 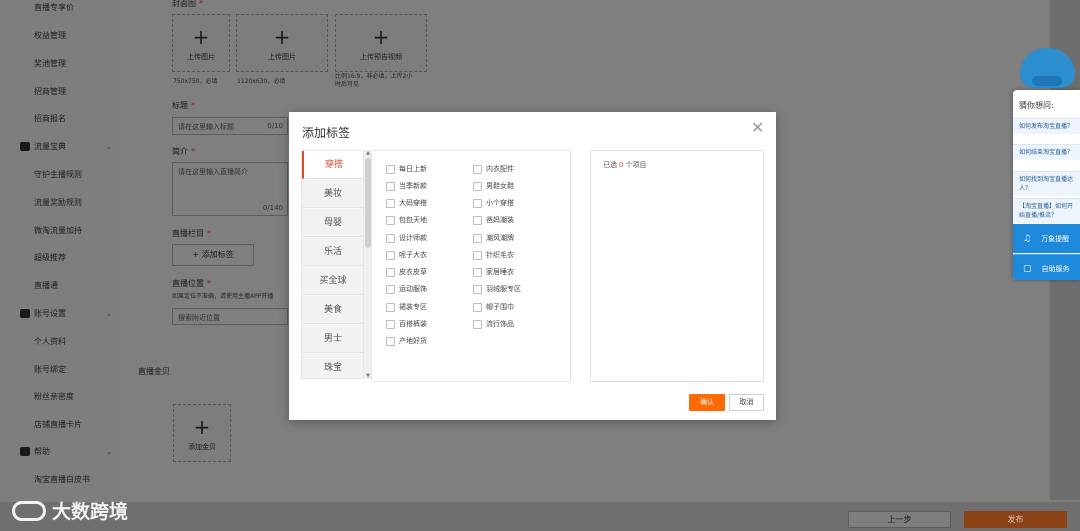 I want to click on checkbox-option: 内衣配件, so click(x=493, y=169).